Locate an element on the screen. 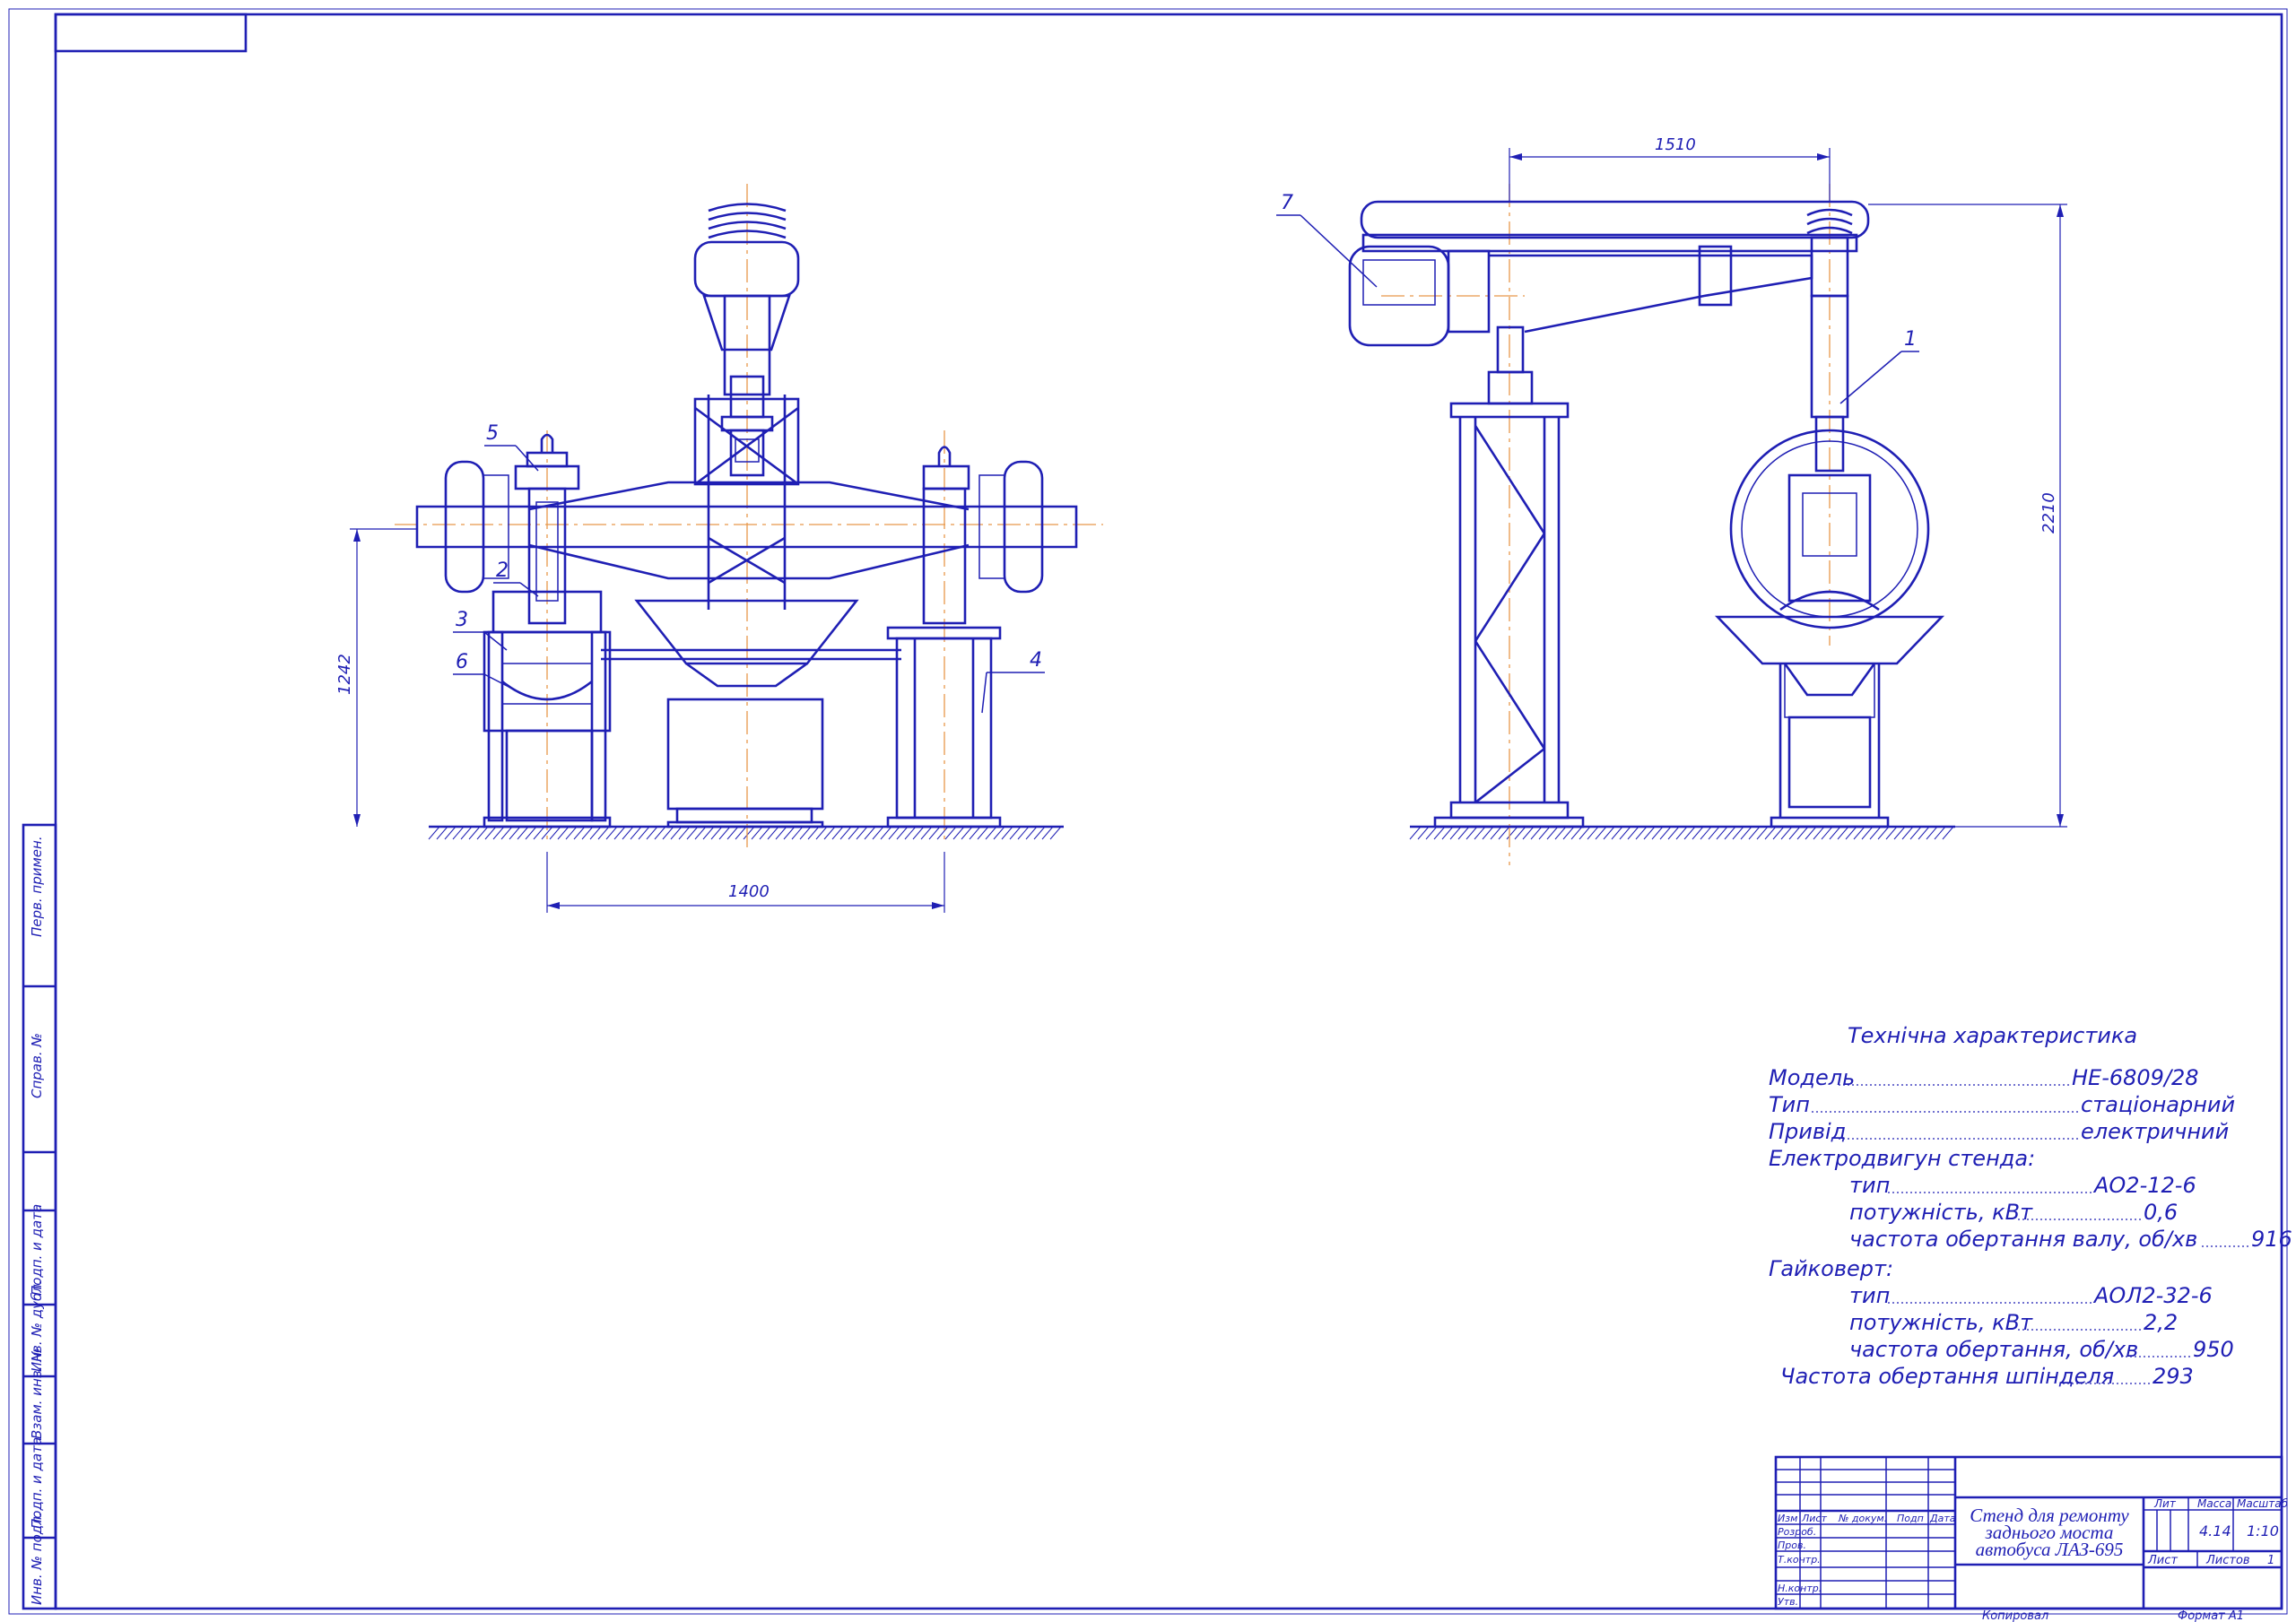 The height and width of the screenshot is (1622, 2296). callout-2: 2 is located at coordinates (502, 570).